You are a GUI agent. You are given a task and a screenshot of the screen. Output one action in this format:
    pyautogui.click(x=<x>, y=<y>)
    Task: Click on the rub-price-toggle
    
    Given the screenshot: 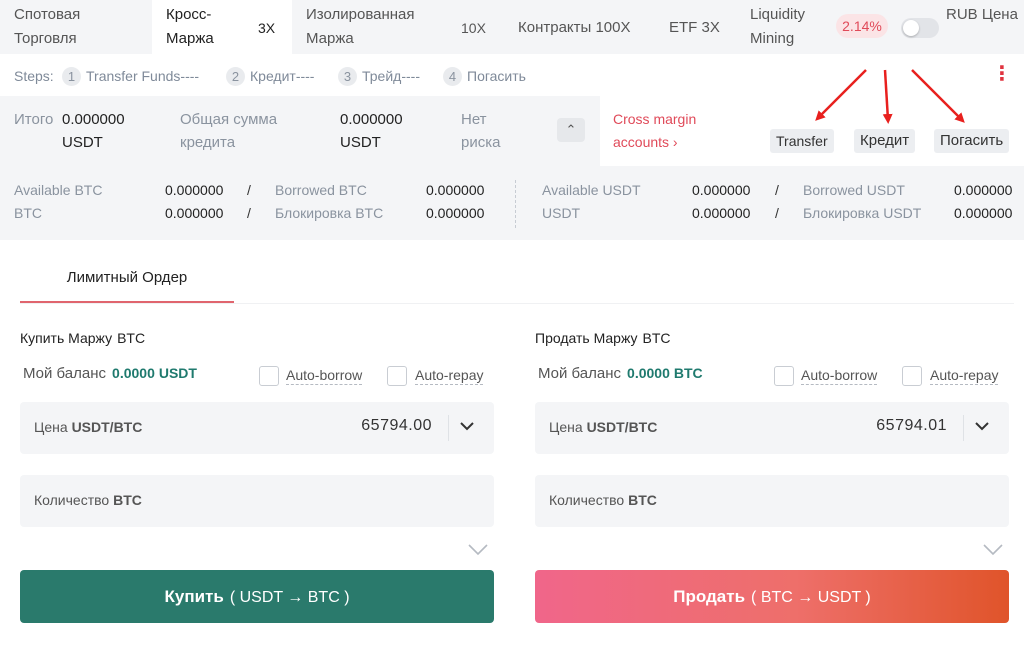 What is the action you would take?
    pyautogui.click(x=920, y=28)
    